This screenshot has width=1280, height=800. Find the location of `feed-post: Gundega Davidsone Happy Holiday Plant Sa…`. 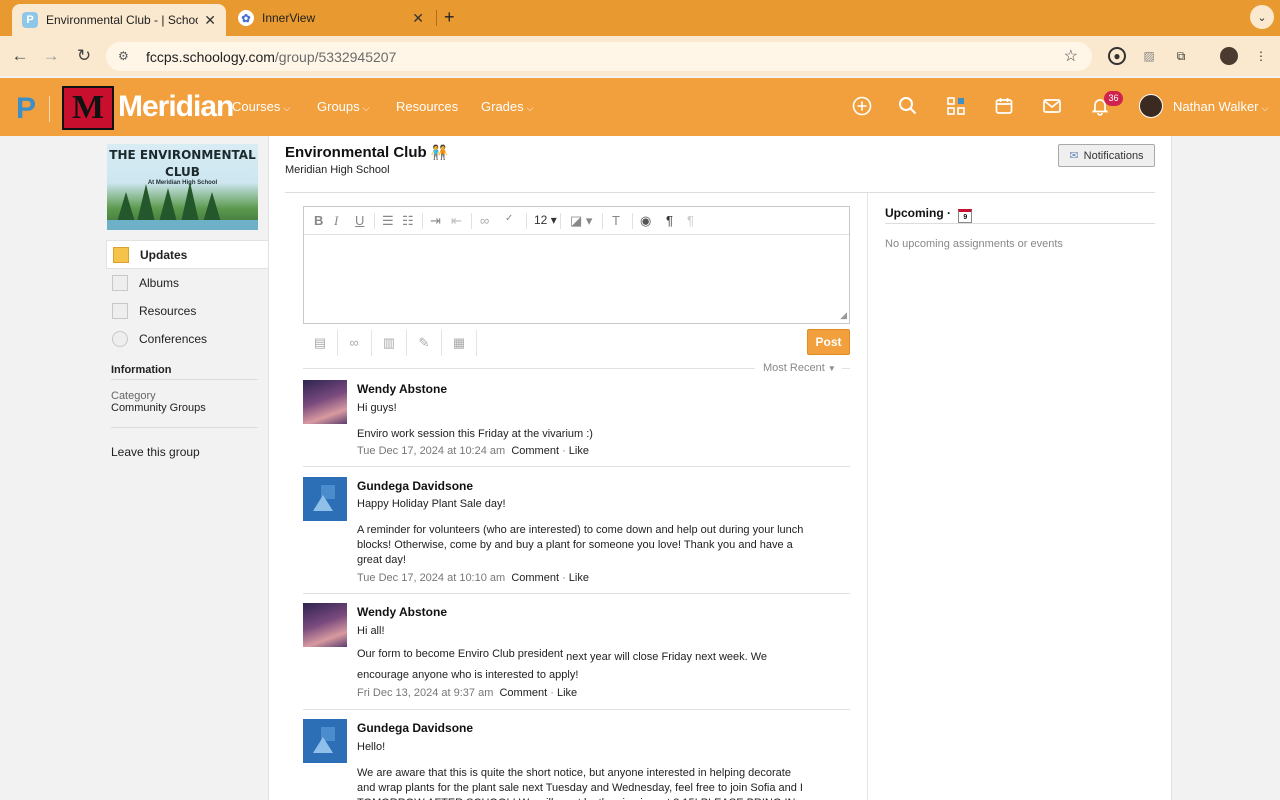

feed-post: Gundega Davidsone Happy Holiday Plant Sa… is located at coordinates (576, 537).